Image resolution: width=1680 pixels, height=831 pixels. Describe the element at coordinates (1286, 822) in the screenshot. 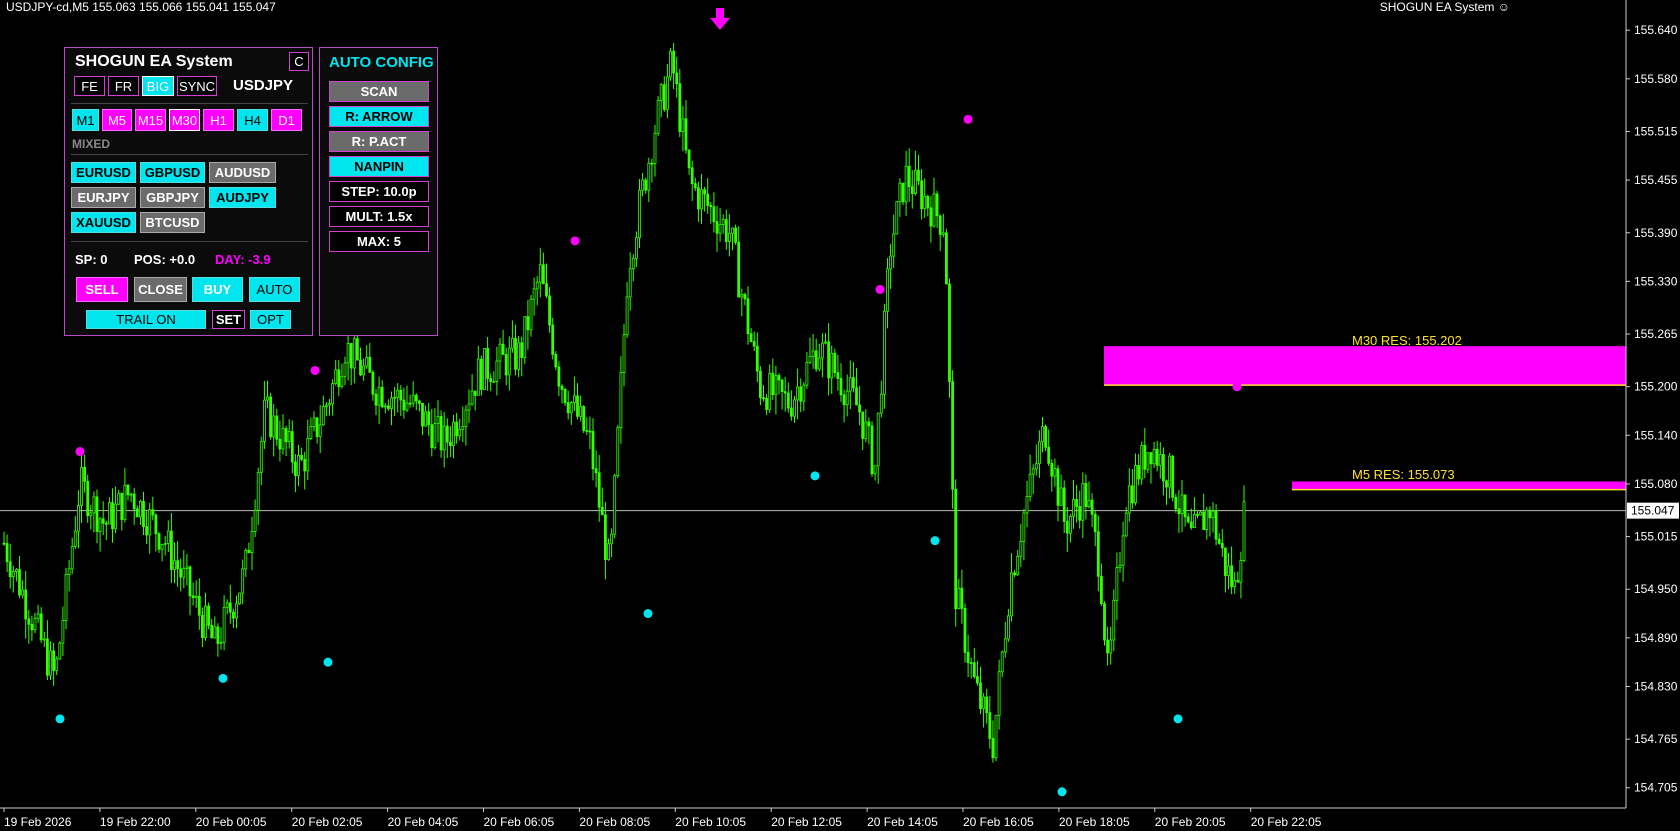

I see `x-tick-label: 20 Feb 22:05` at that location.